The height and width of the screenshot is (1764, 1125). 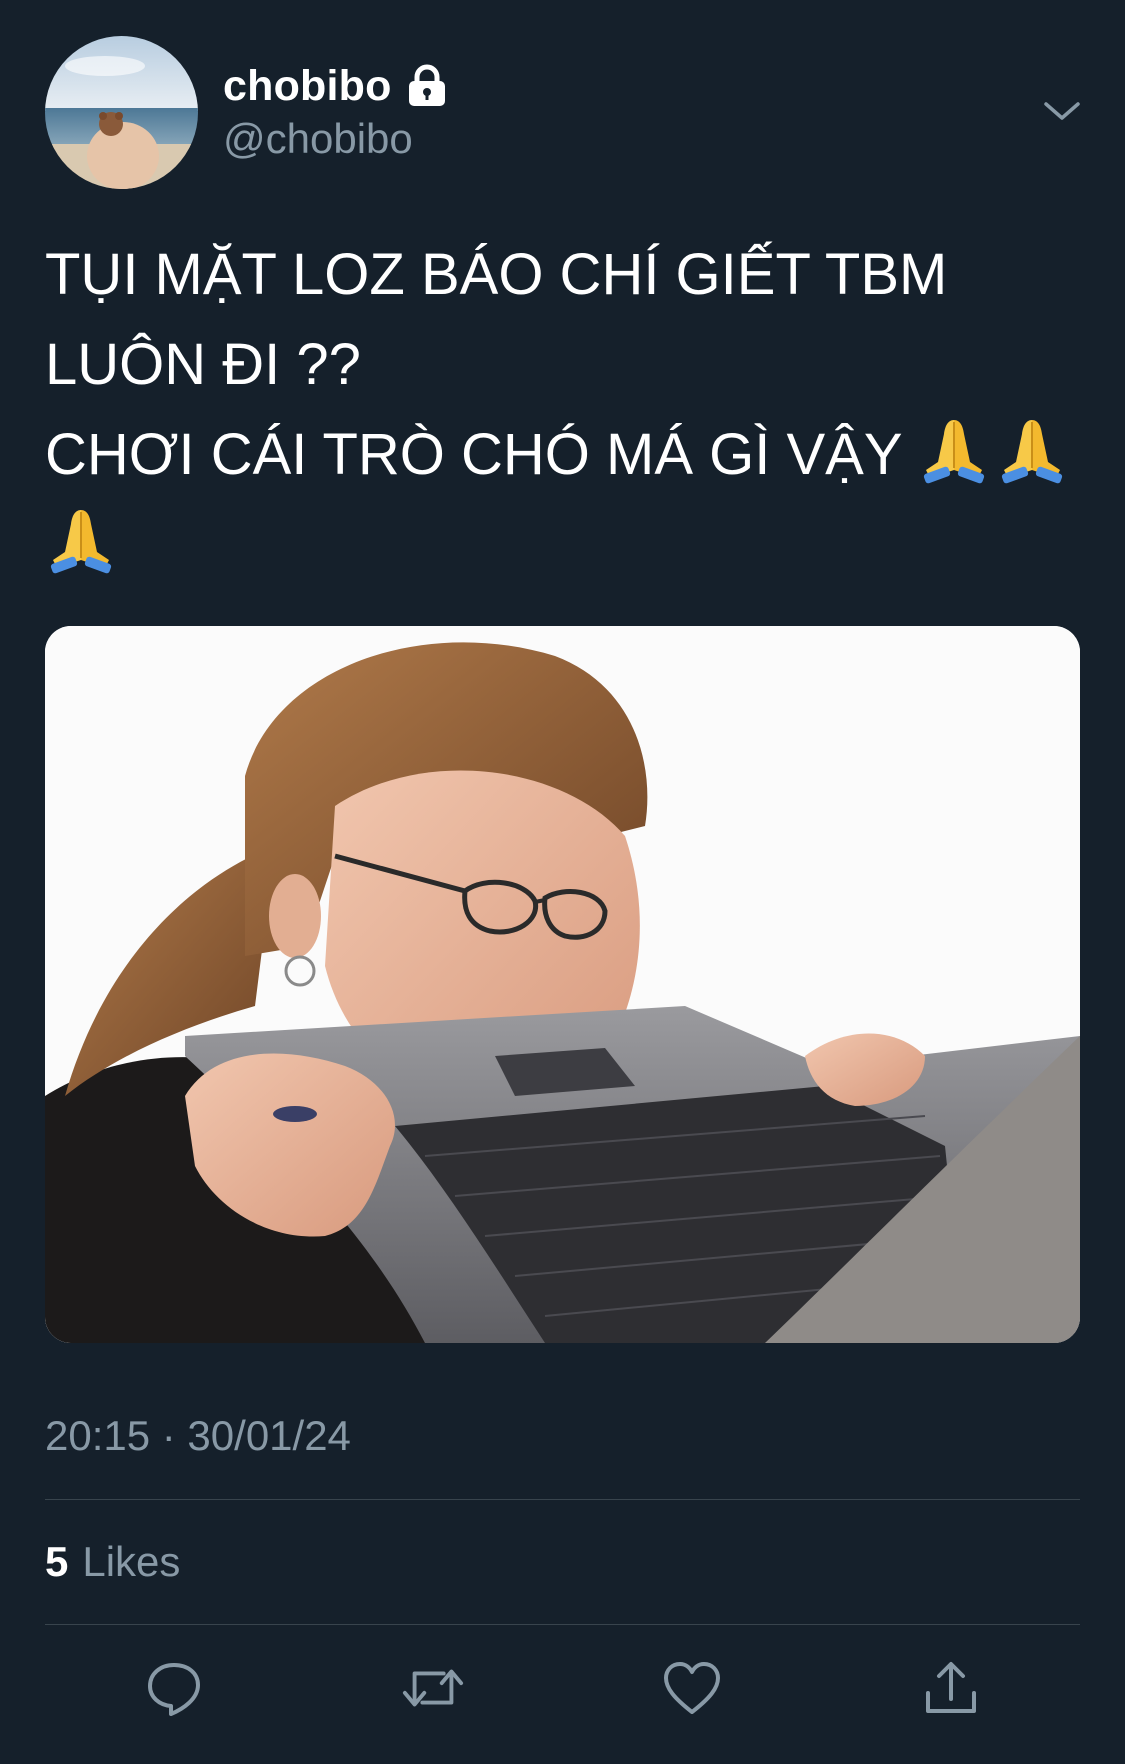 What do you see at coordinates (692, 1688) in the screenshot?
I see `heart-icon` at bounding box center [692, 1688].